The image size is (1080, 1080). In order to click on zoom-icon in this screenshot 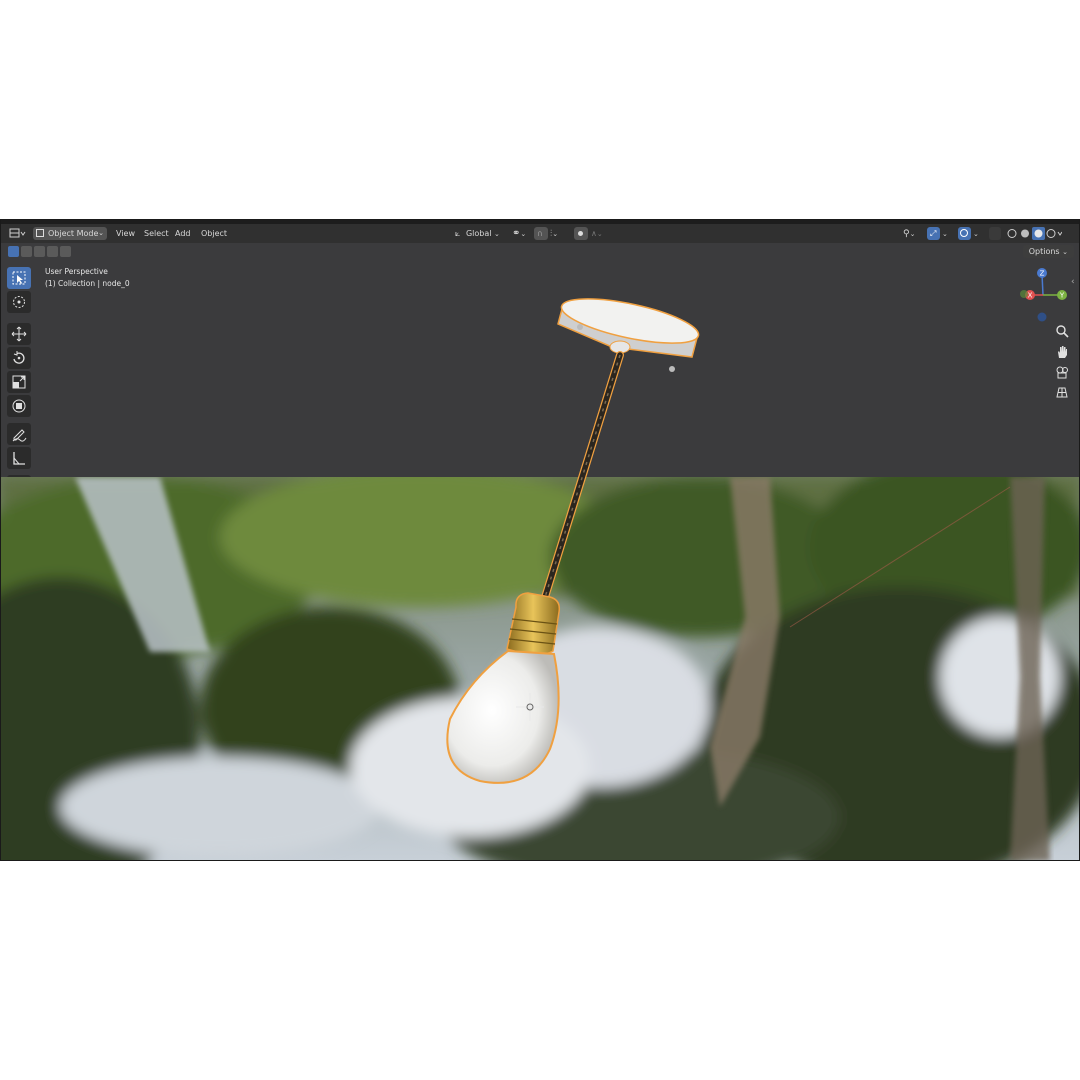, I will do `click(1062, 331)`.